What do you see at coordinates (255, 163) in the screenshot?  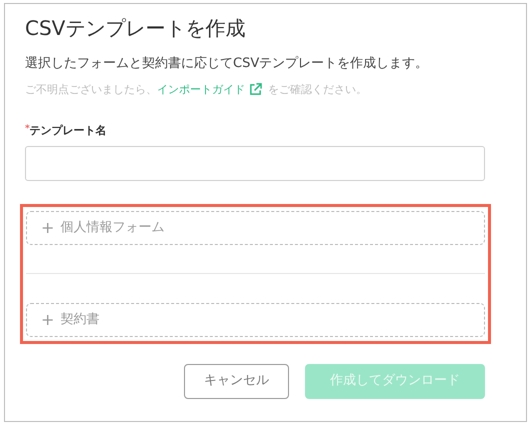 I see `template-name-field` at bounding box center [255, 163].